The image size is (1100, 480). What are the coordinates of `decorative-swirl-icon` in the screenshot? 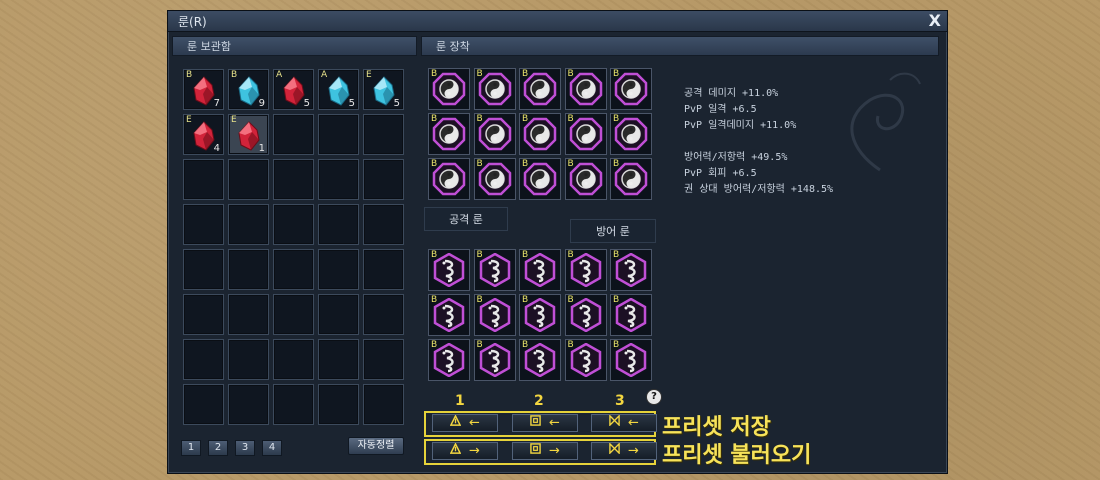 It's located at (885, 122).